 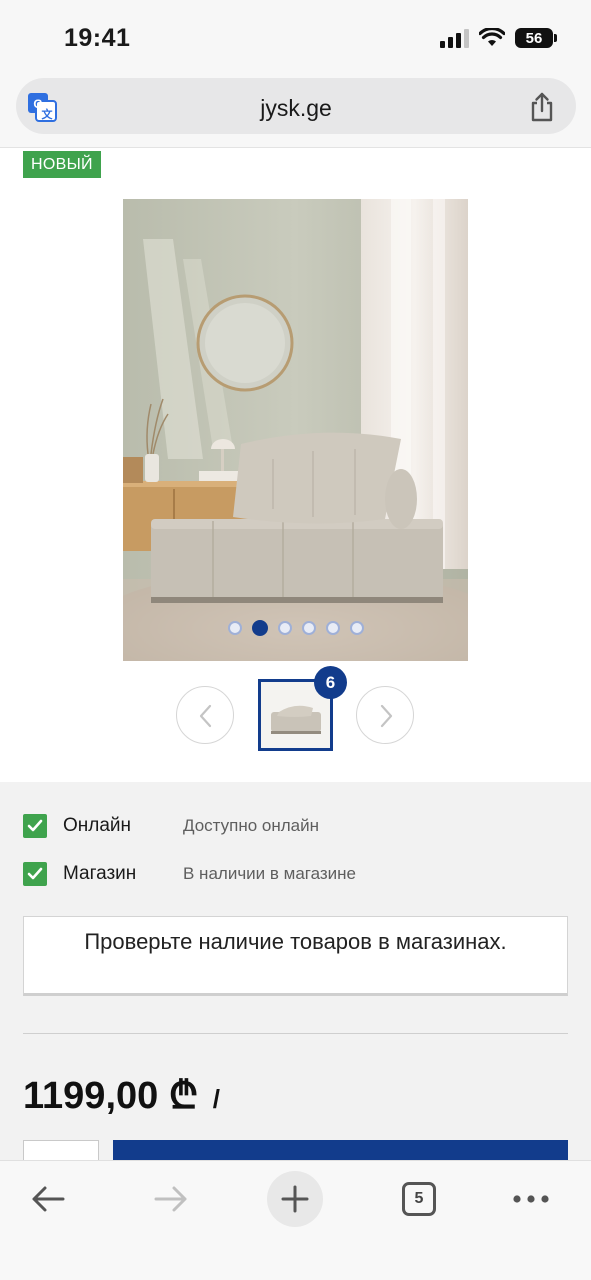 I want to click on share-icon, so click(x=542, y=107).